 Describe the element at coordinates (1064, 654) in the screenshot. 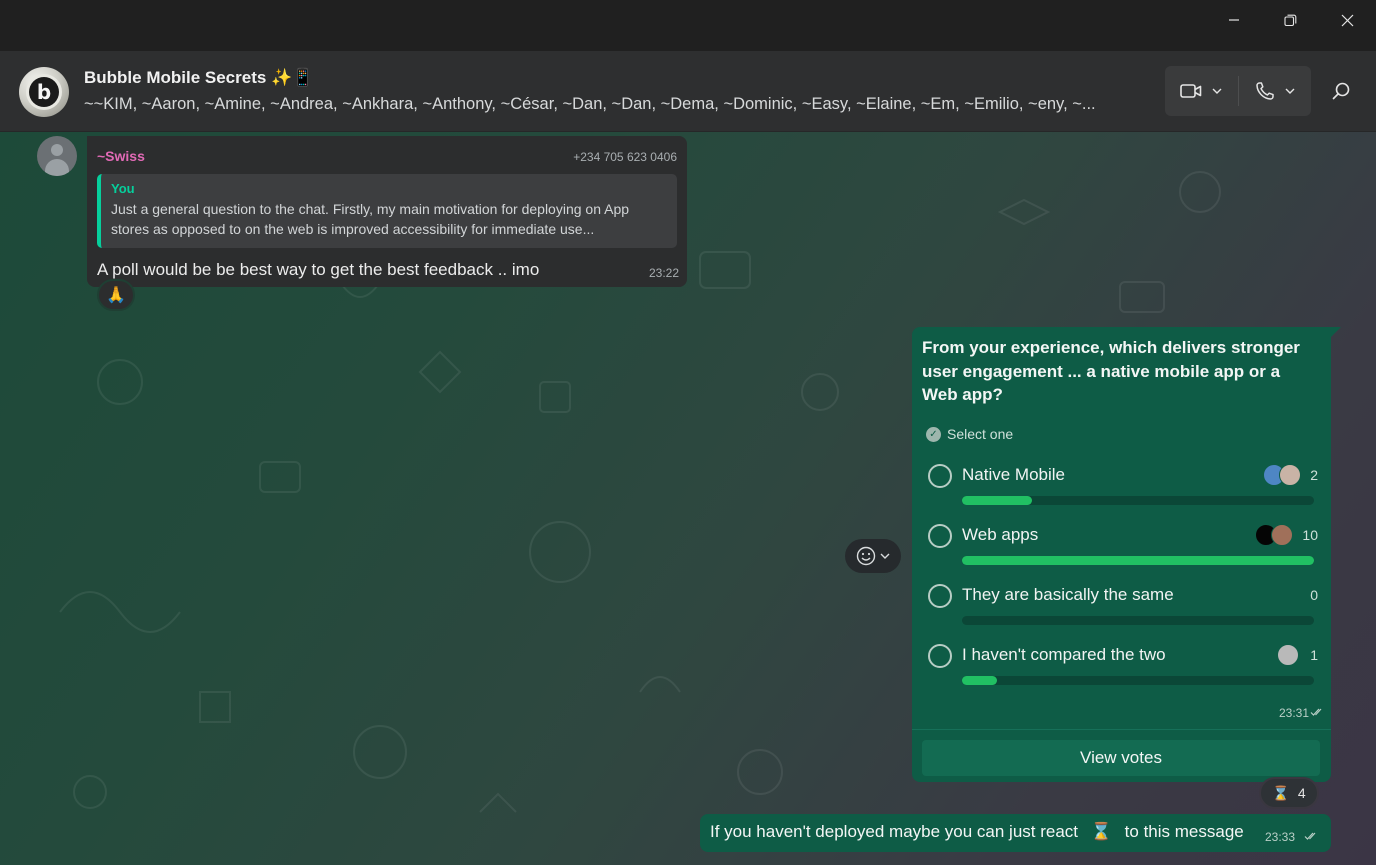

I see `poll-option-label: I haven't compared the two` at that location.